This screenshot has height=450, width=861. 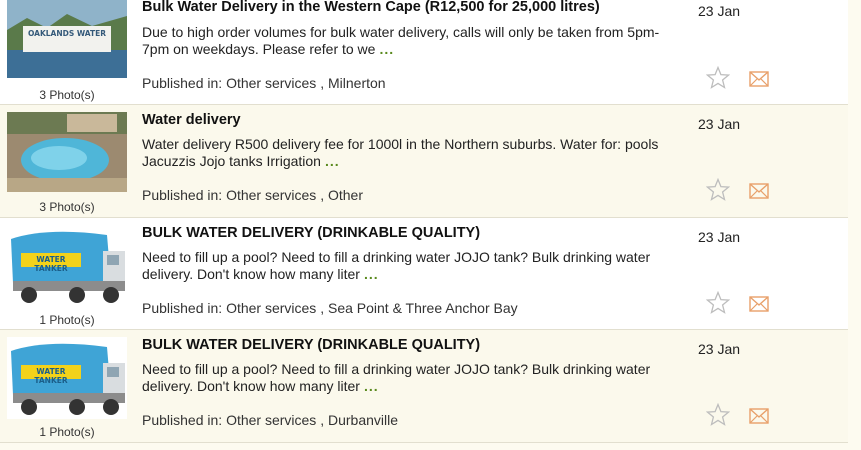 I want to click on lake-photo, so click(x=67, y=39).